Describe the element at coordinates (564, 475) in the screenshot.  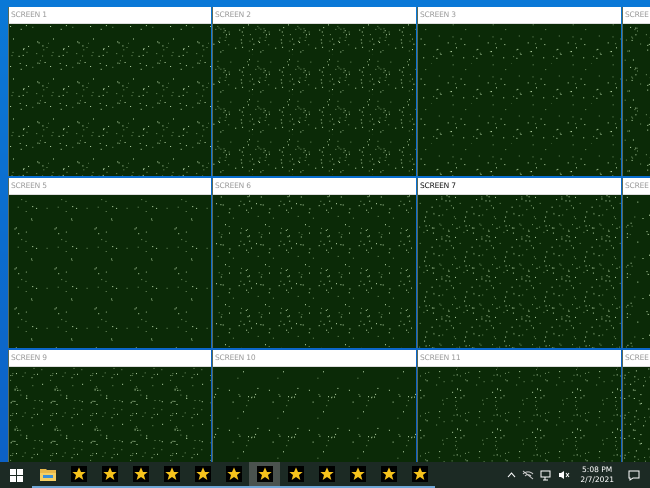
I see `volume-muted-icon` at that location.